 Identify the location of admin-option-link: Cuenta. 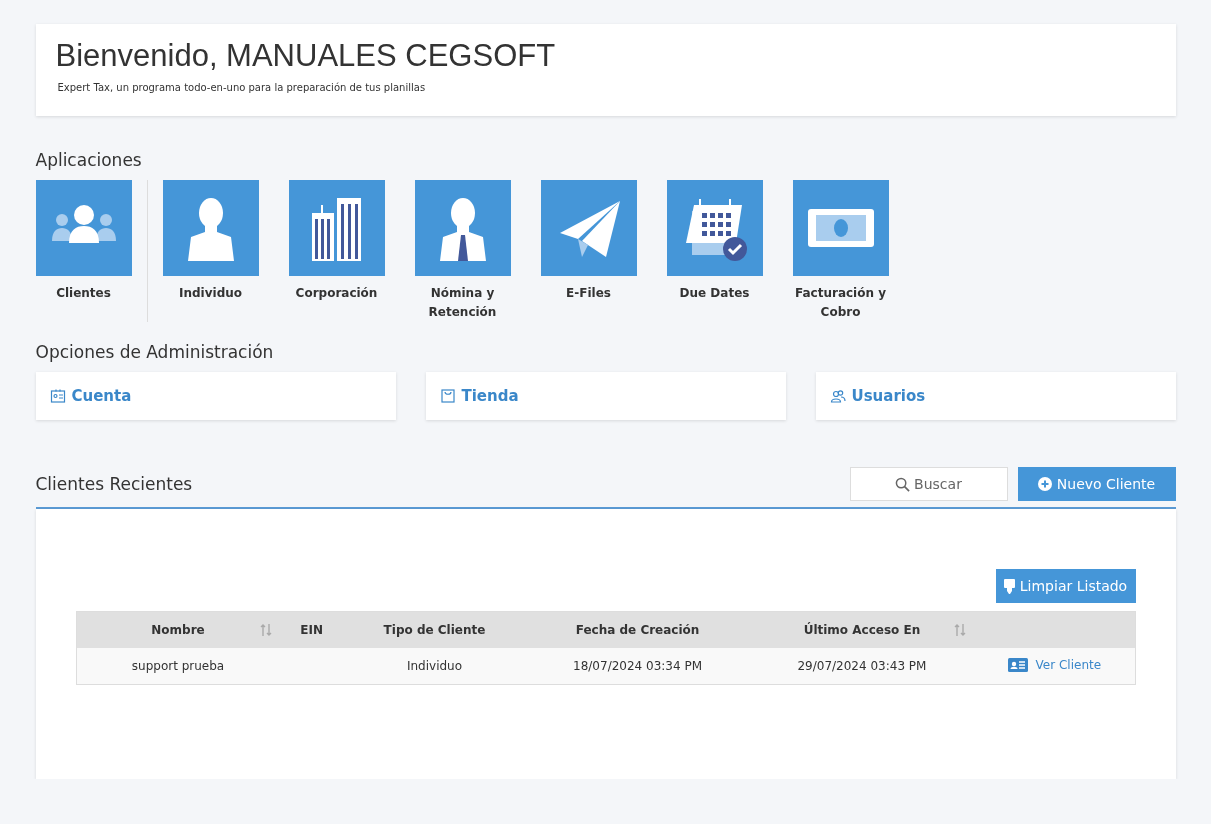
(215, 396).